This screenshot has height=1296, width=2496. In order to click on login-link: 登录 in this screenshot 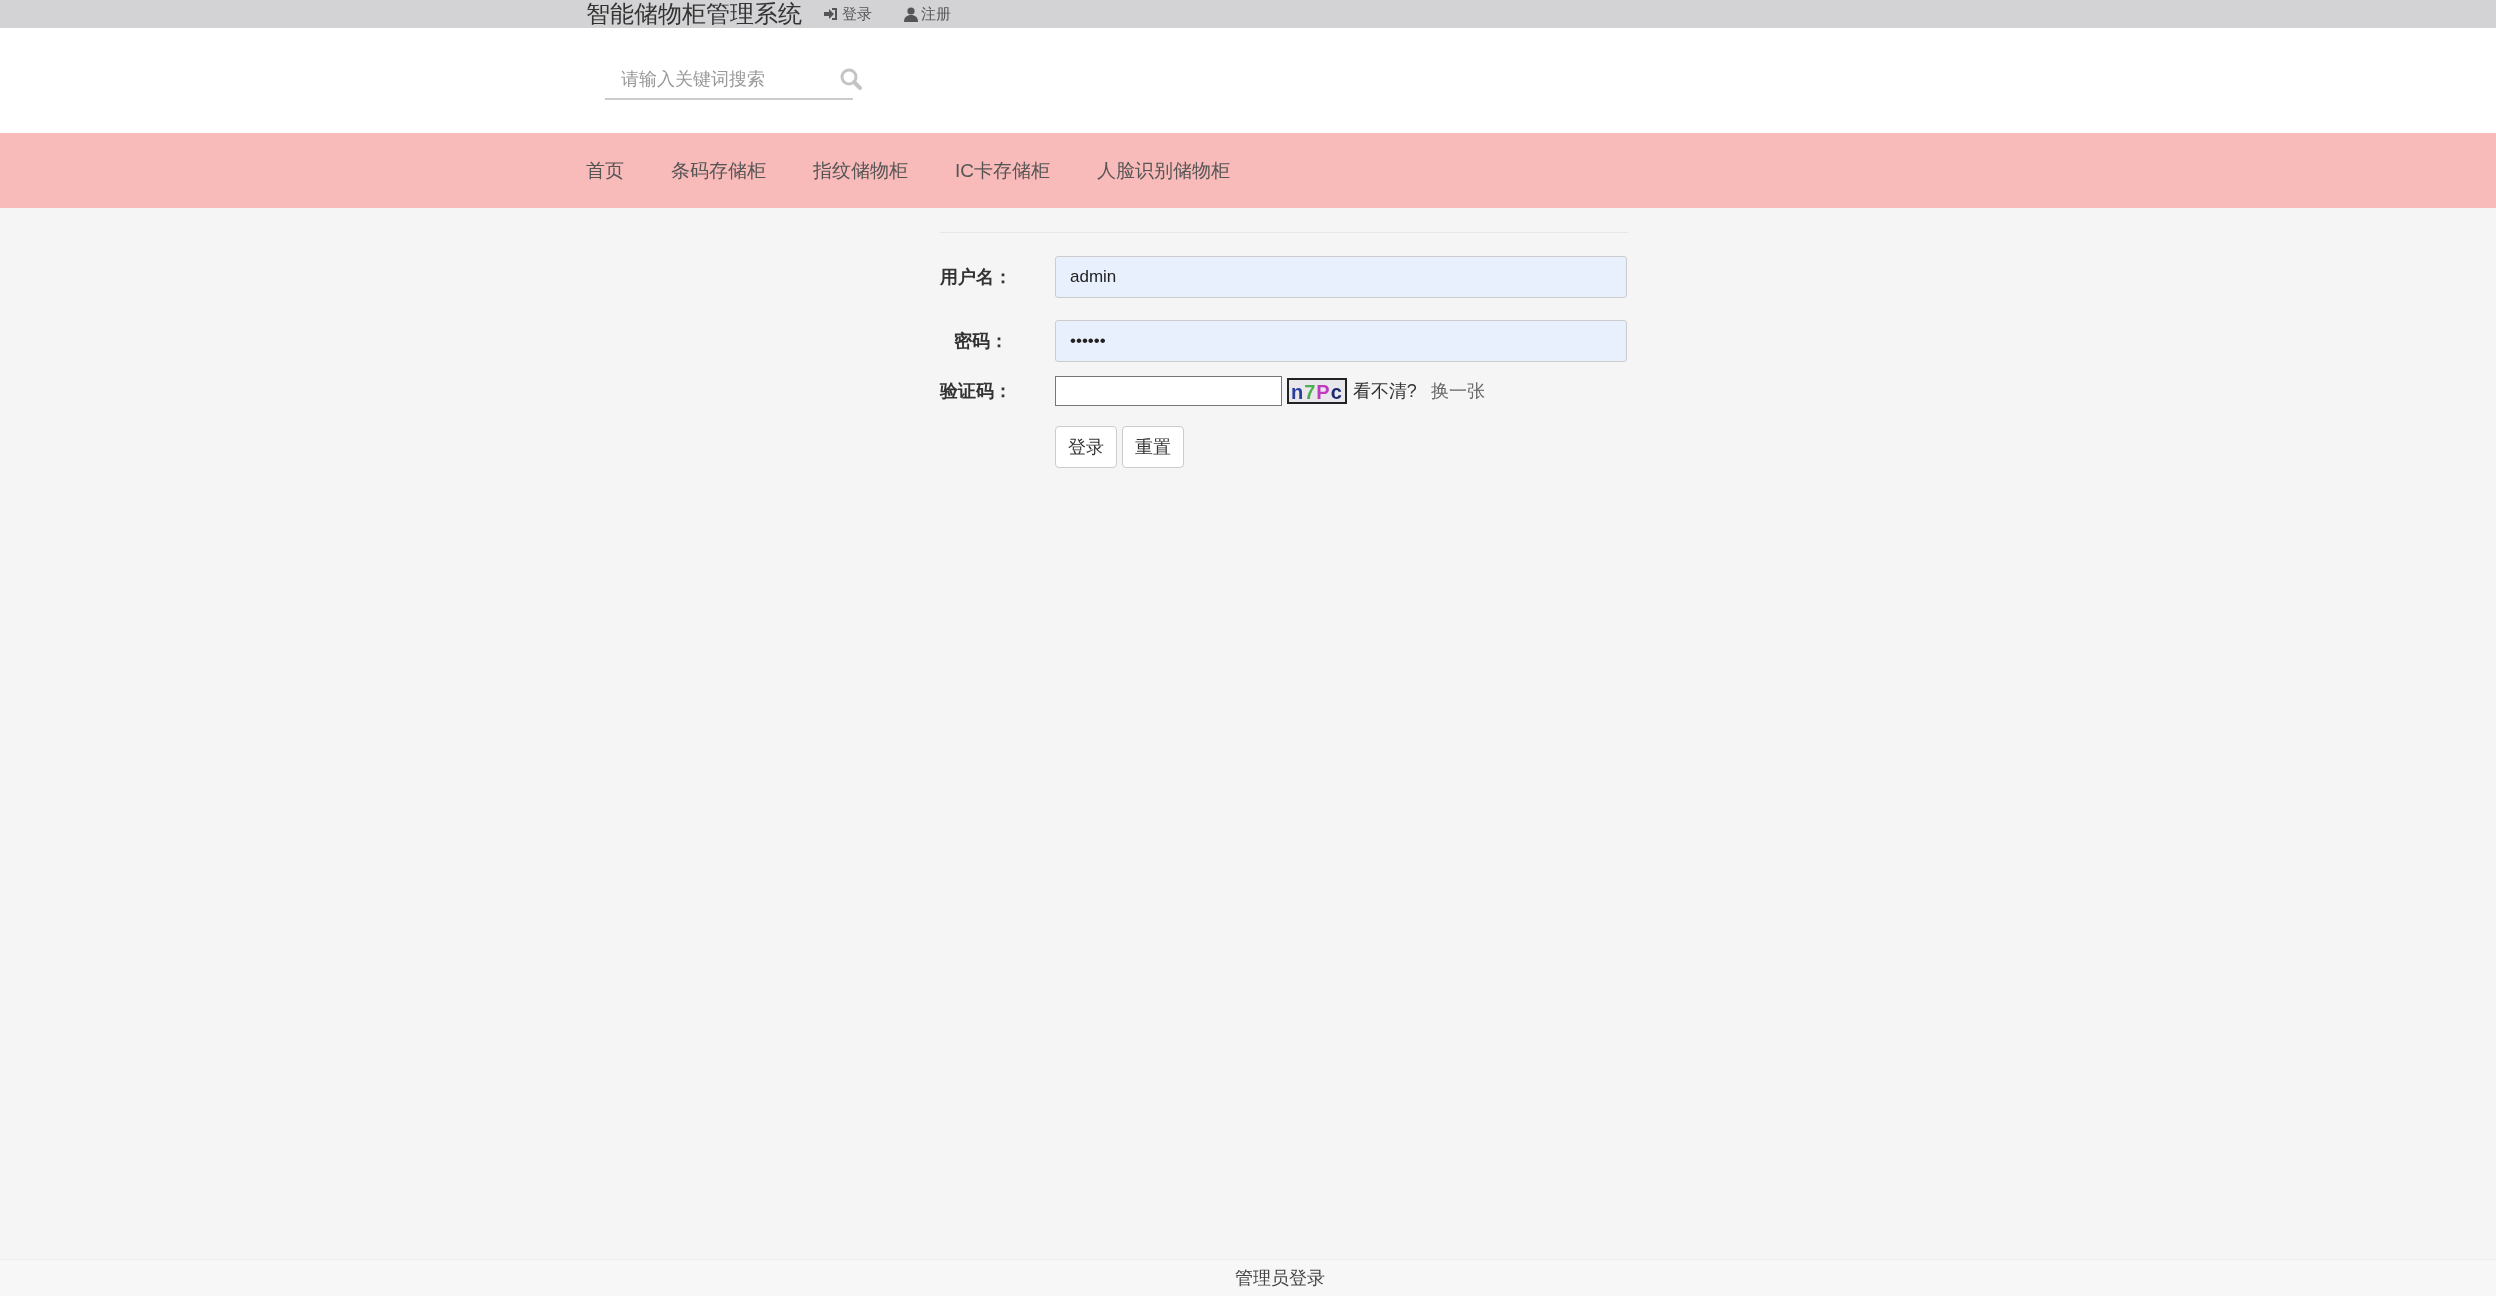, I will do `click(847, 14)`.